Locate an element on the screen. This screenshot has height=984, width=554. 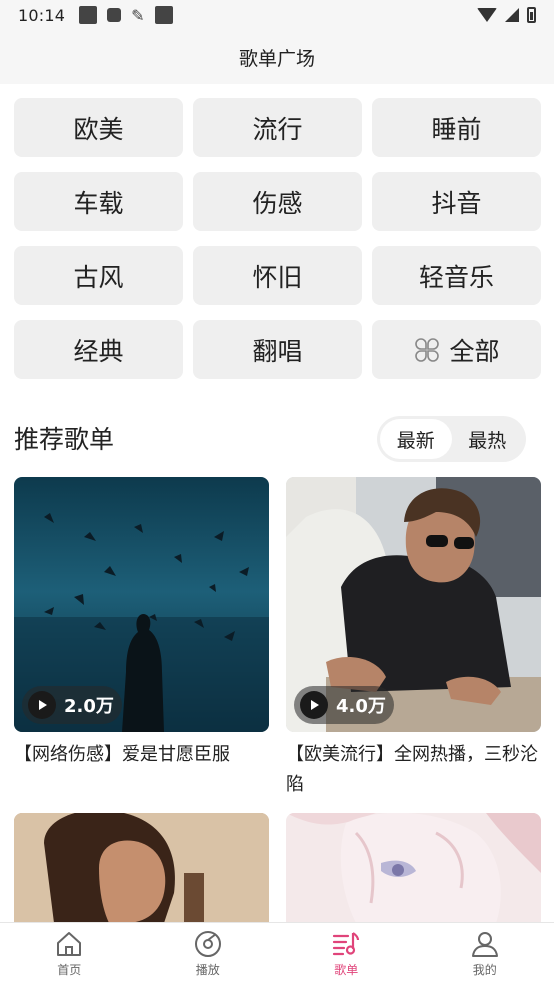
category-chip: 翻唱 is located at coordinates (277, 349).